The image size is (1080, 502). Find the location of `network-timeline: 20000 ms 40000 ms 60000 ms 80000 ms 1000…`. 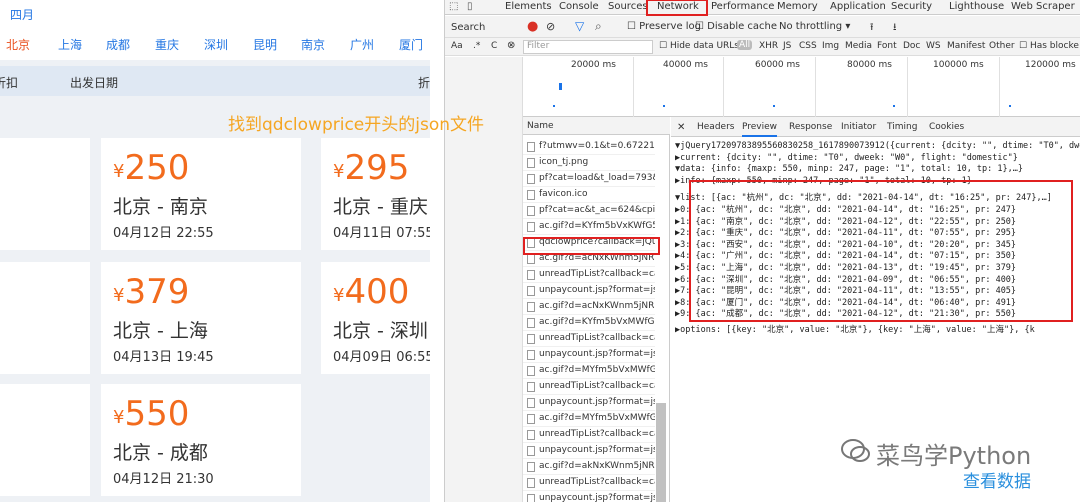

network-timeline: 20000 ms 40000 ms 60000 ms 80000 ms 1000… is located at coordinates (801, 87).